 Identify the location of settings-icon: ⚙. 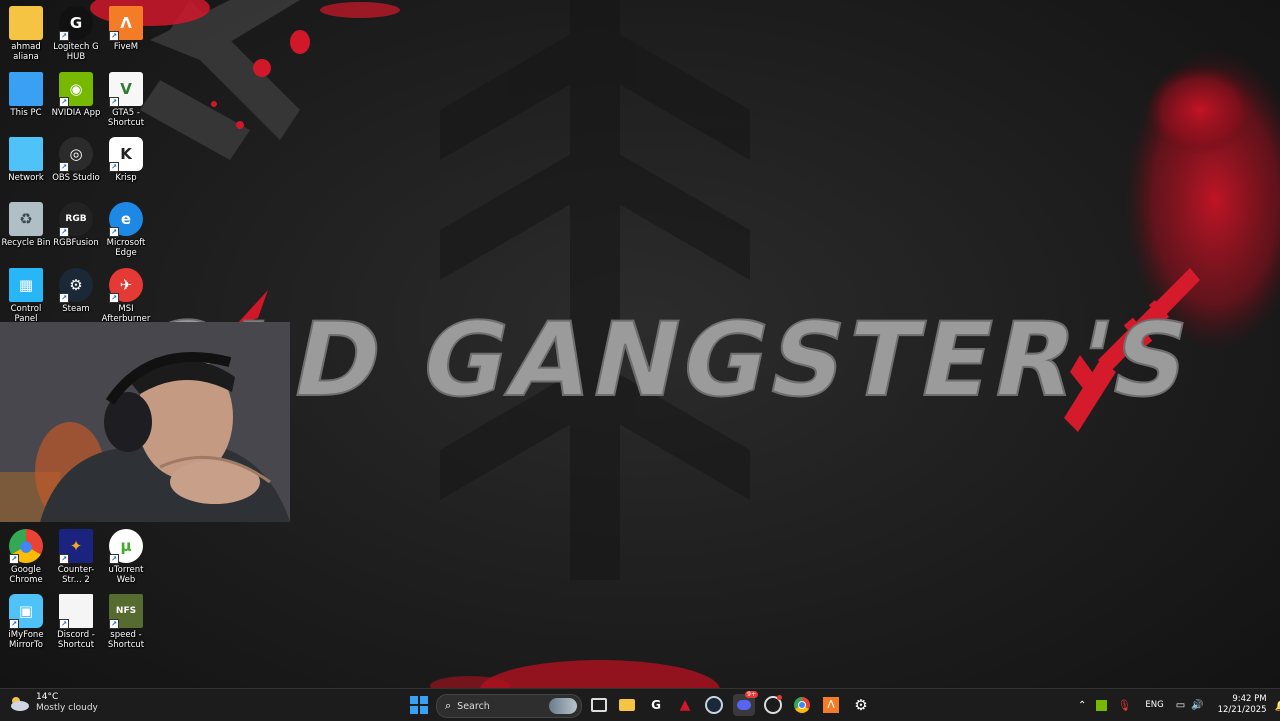
(861, 705).